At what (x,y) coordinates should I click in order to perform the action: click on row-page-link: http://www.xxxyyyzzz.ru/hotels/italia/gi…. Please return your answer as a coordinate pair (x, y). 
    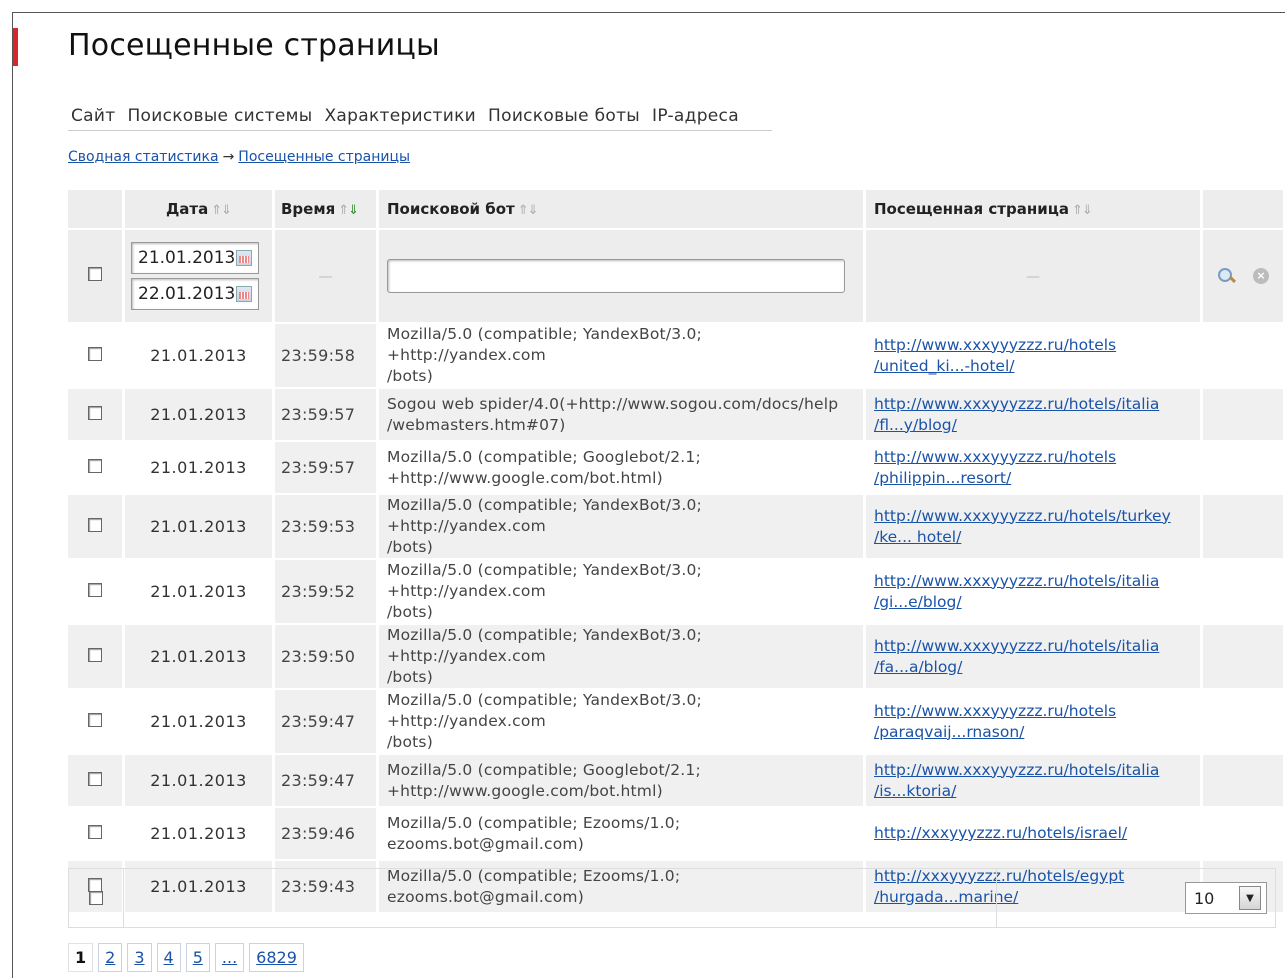
    Looking at the image, I should click on (1016, 591).